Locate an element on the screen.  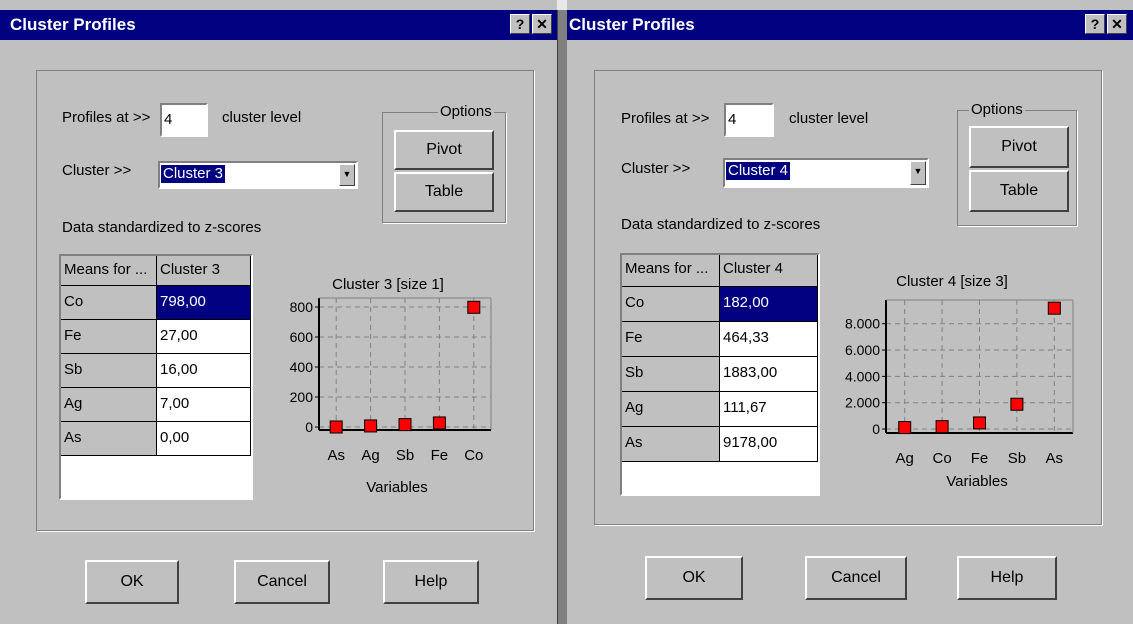
x-tick-label: As is located at coordinates (336, 455).